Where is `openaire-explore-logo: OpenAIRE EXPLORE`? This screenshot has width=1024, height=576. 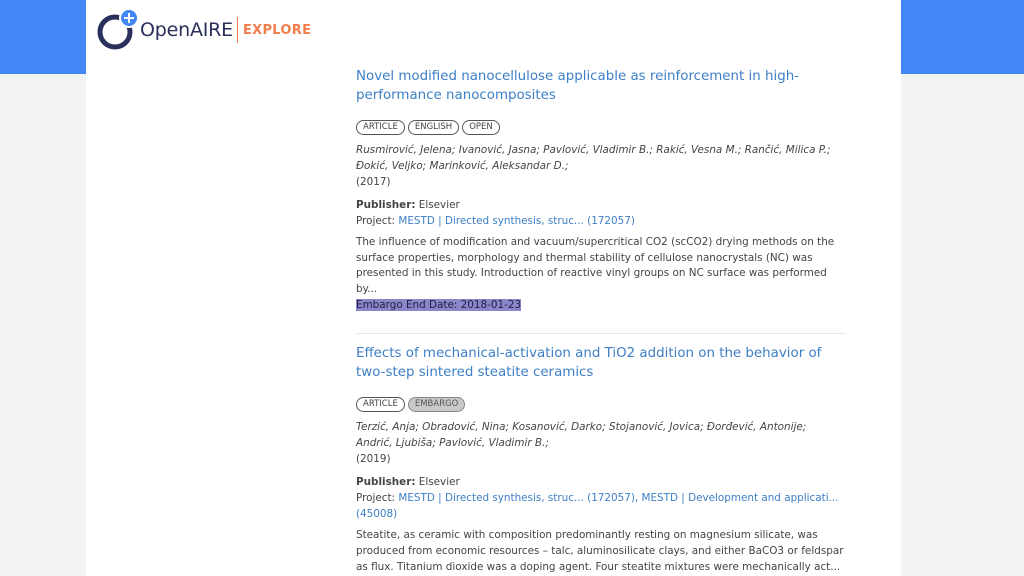 openaire-explore-logo: OpenAIRE EXPLORE is located at coordinates (203, 30).